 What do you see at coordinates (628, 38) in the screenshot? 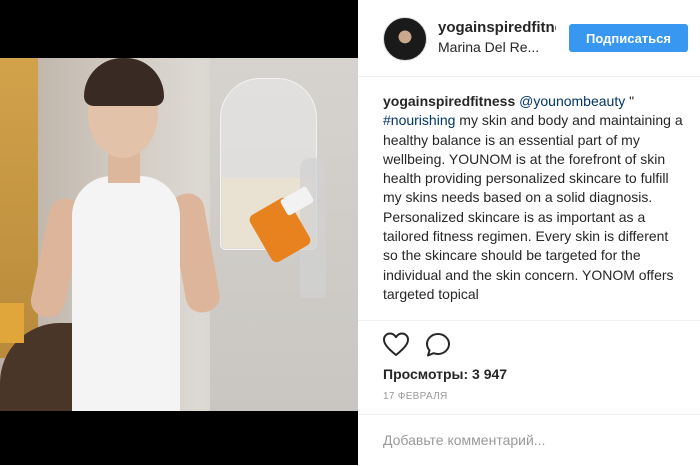
I see `follow-button: Подписаться` at bounding box center [628, 38].